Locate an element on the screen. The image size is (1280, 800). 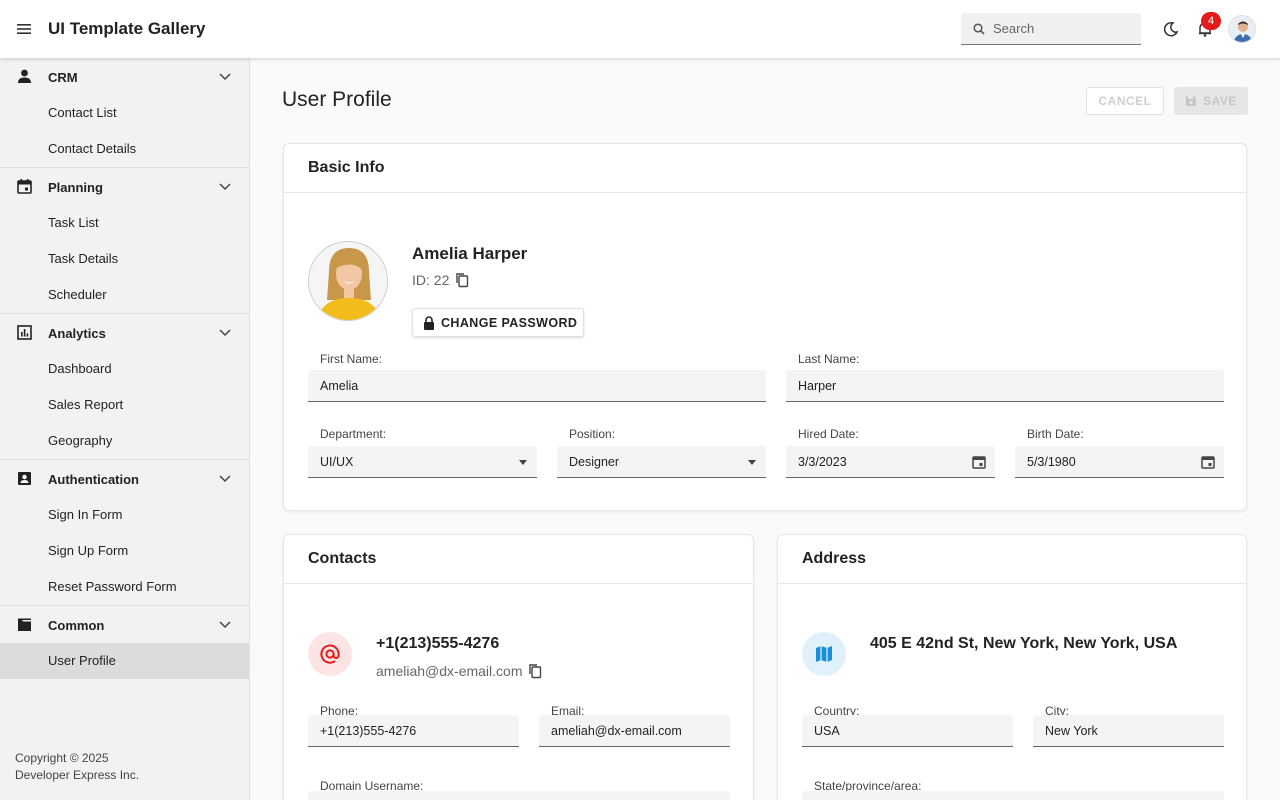
nav-group-label: Planning is located at coordinates (75, 187).